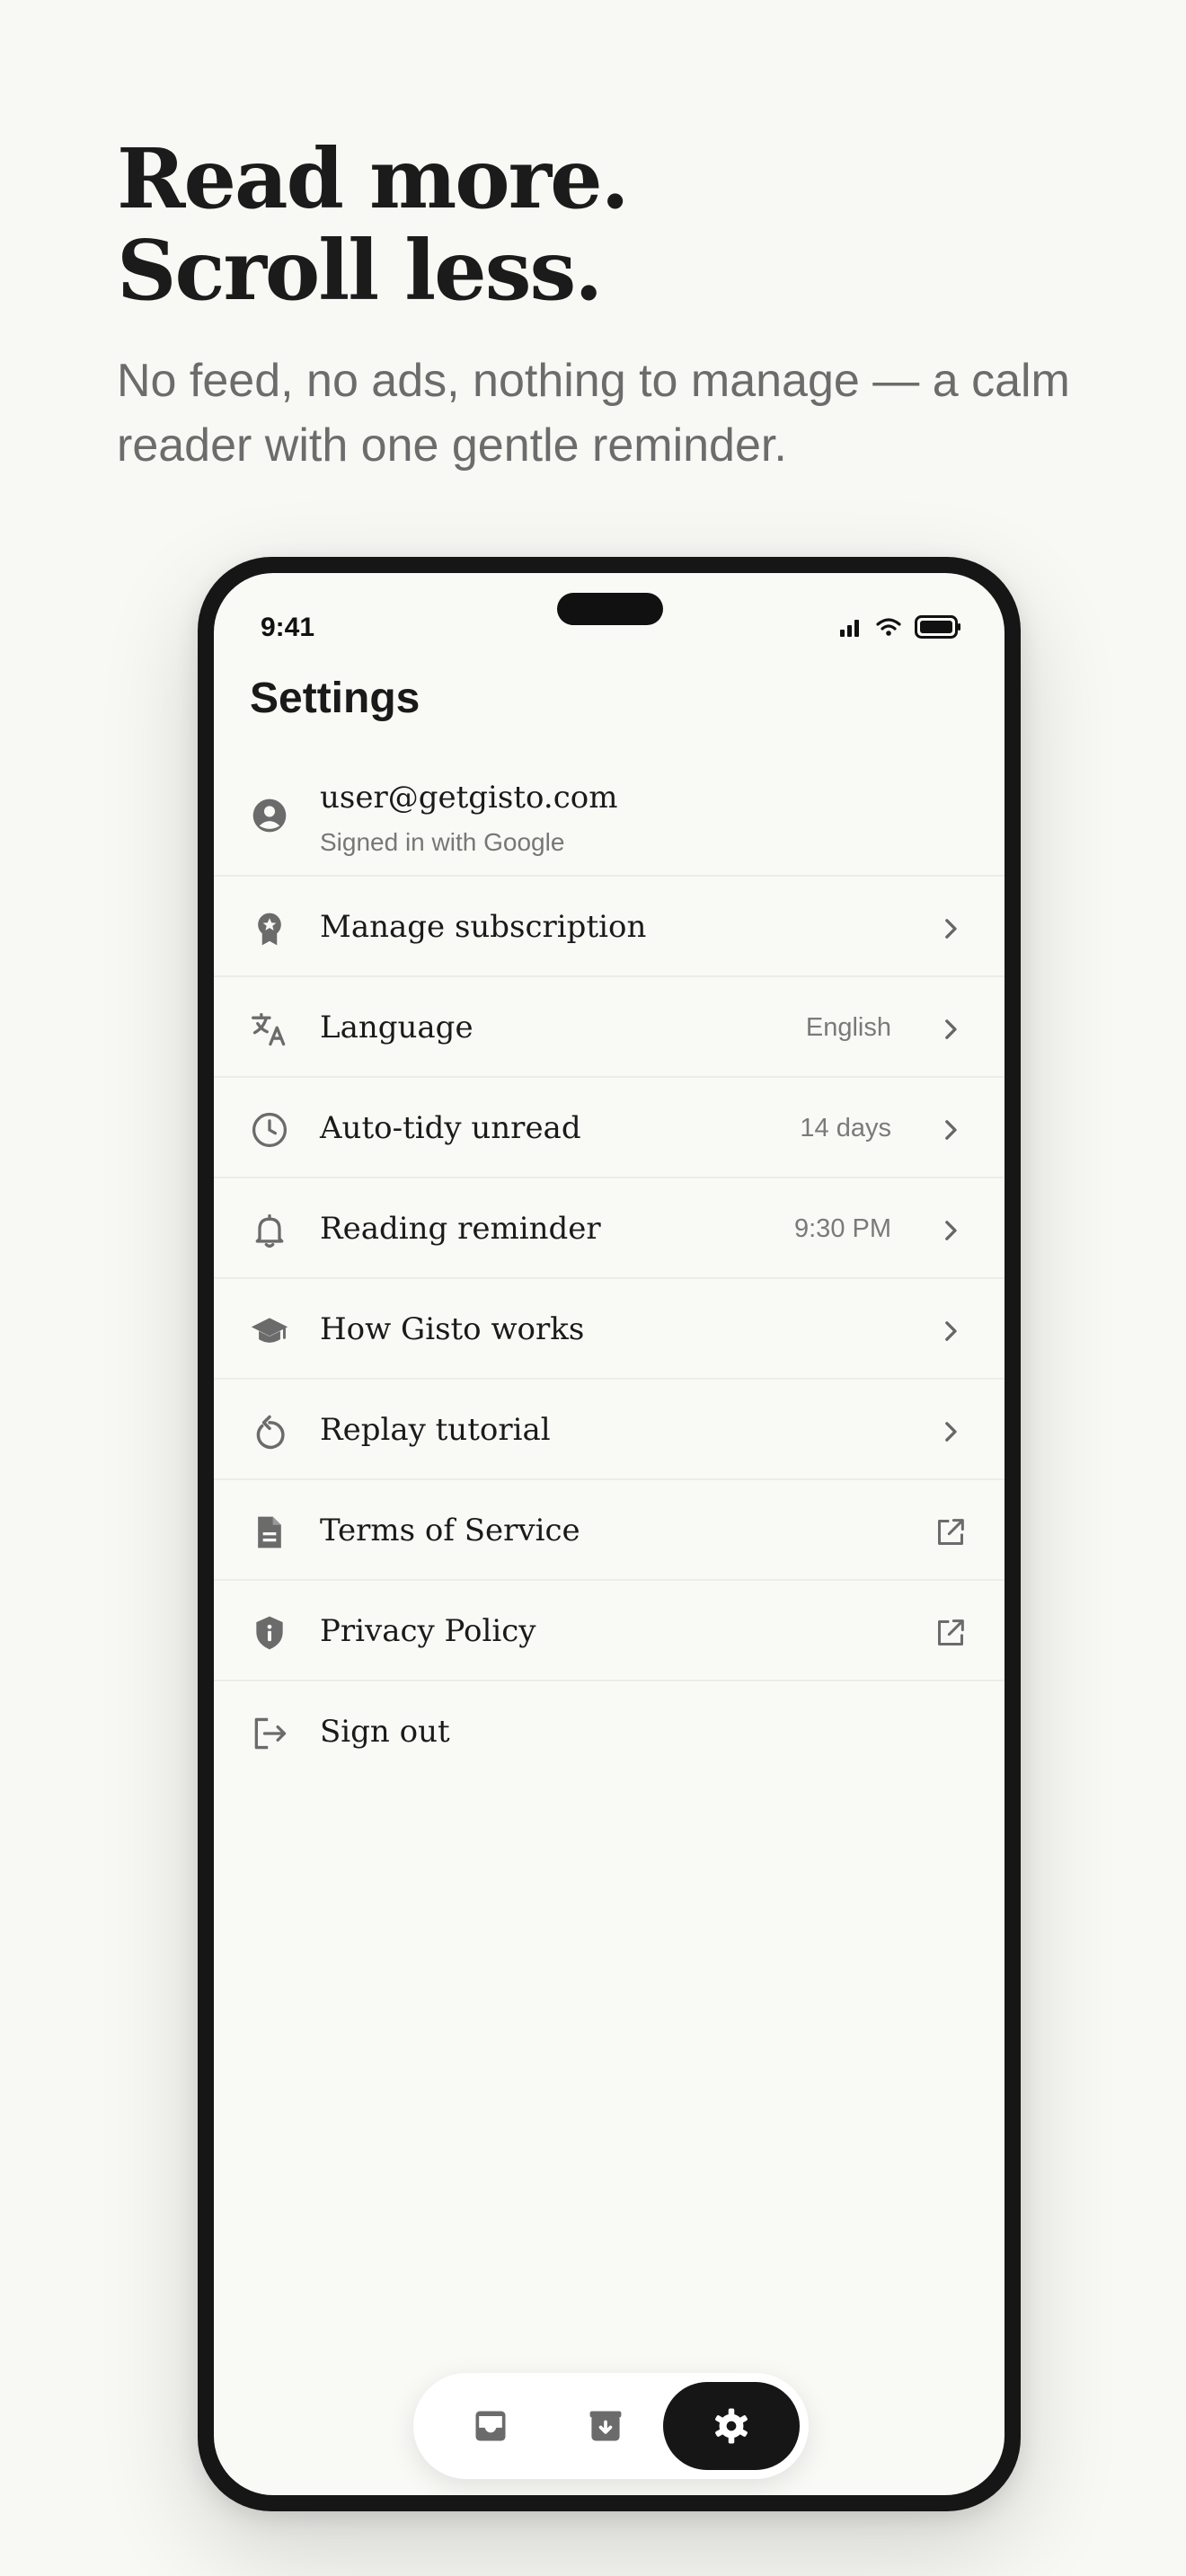  What do you see at coordinates (610, 609) in the screenshot?
I see `dynamic-island` at bounding box center [610, 609].